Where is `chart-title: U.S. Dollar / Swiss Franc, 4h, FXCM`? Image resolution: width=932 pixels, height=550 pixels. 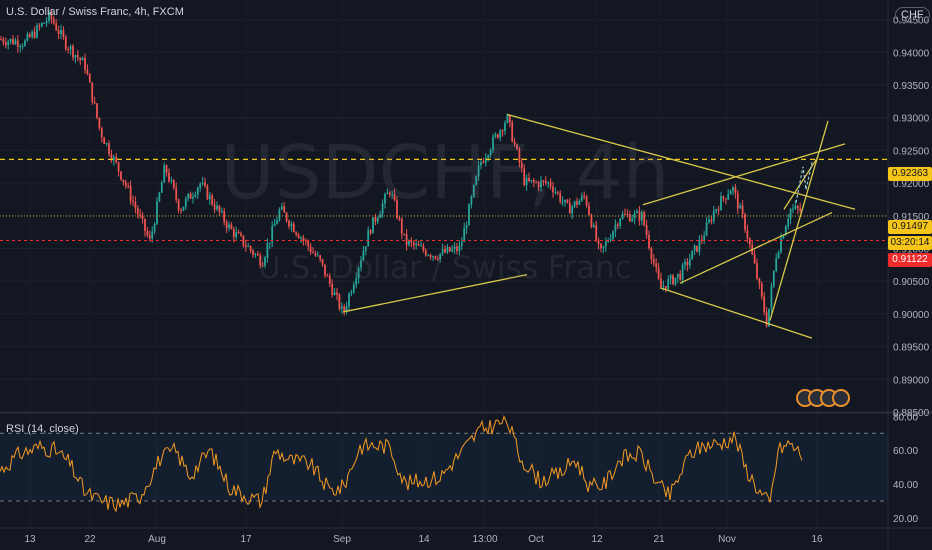 chart-title: U.S. Dollar / Swiss Franc, 4h, FXCM is located at coordinates (95, 12).